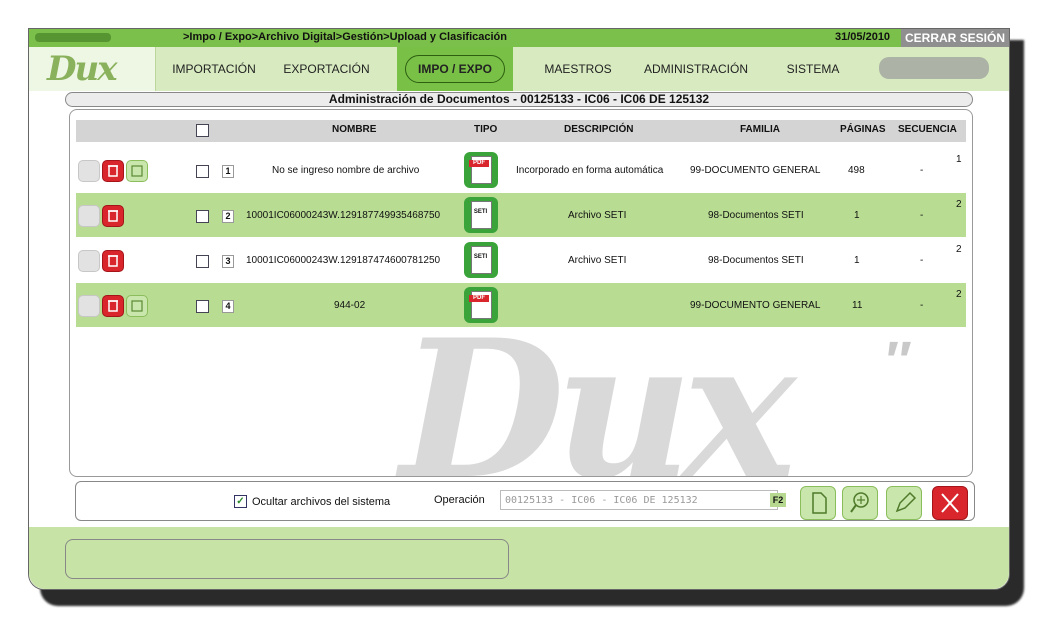  I want to click on f2-button: F2, so click(778, 500).